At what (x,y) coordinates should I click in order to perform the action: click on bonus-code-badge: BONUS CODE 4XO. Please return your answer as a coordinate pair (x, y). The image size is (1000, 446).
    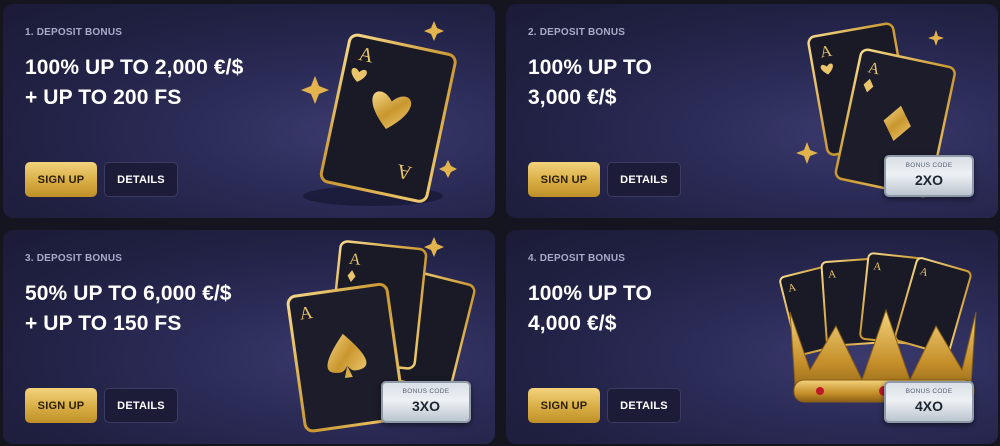
    Looking at the image, I should click on (929, 402).